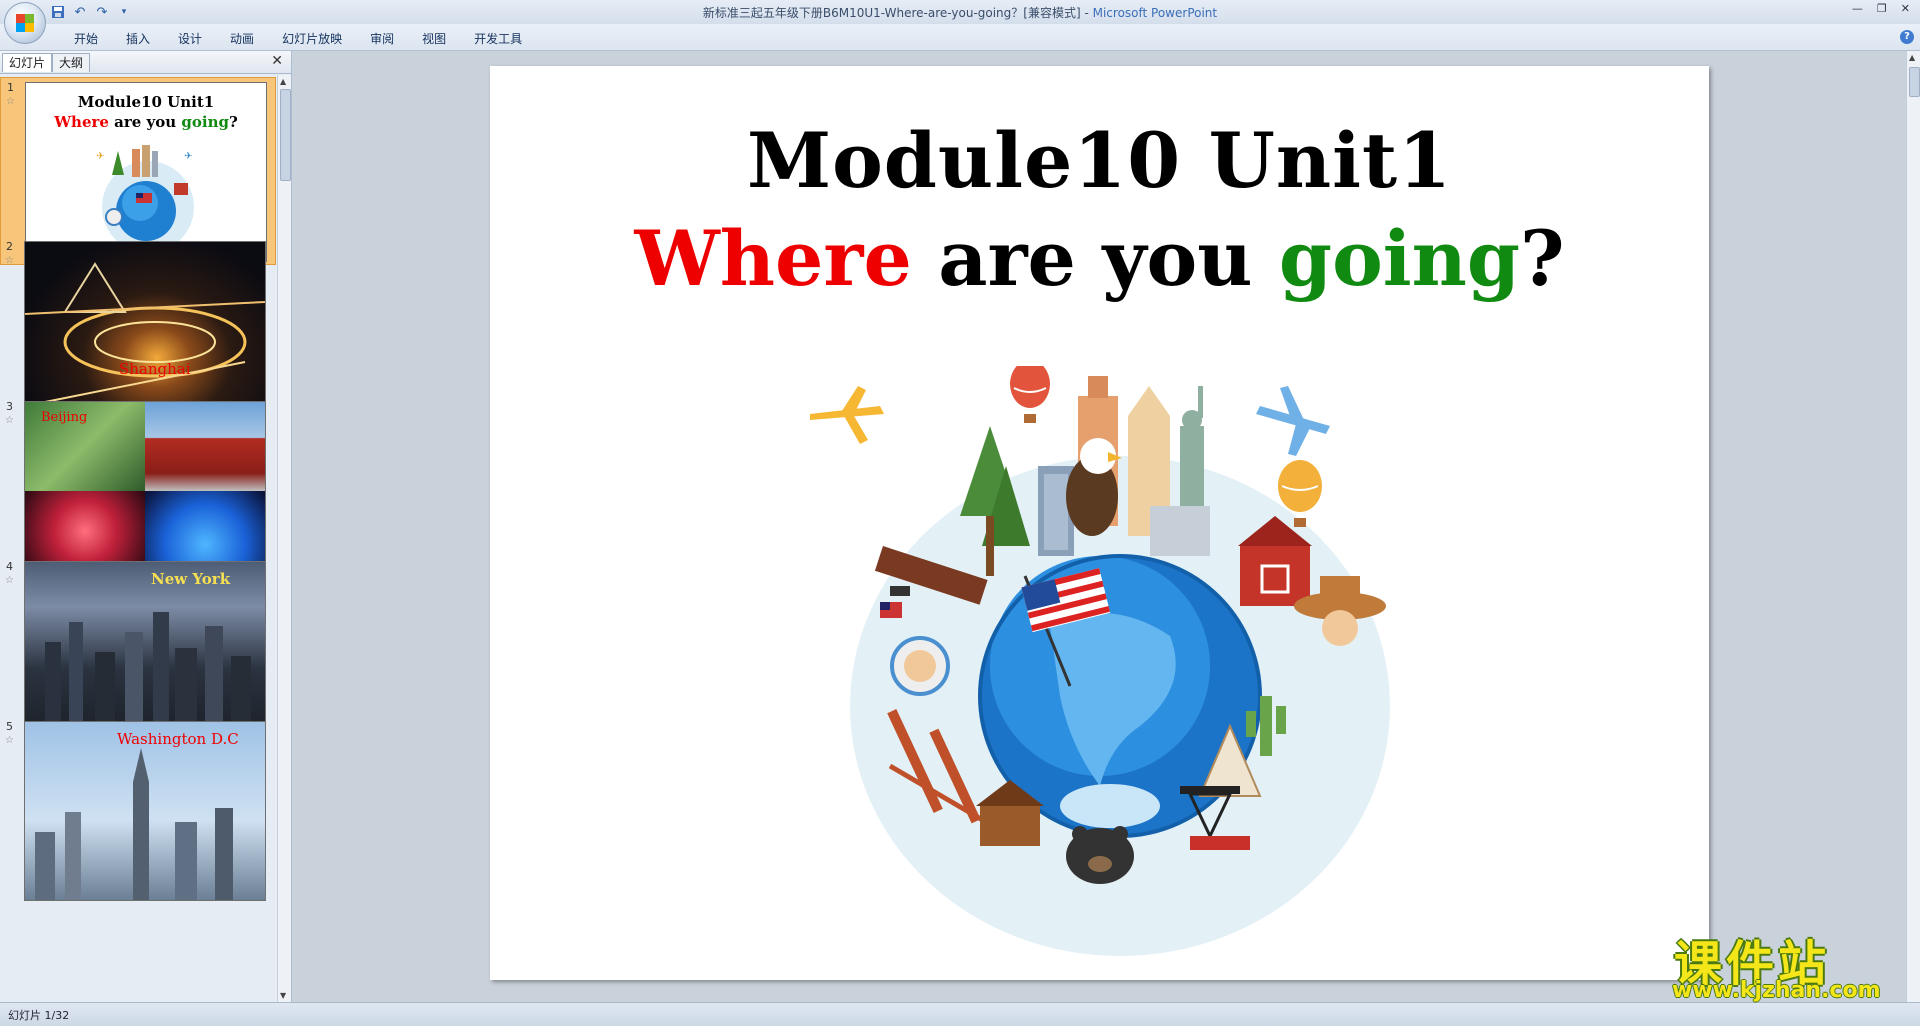  What do you see at coordinates (1788, 965) in the screenshot?
I see `site-watermark: 课件站 www.kjzhan.com` at bounding box center [1788, 965].